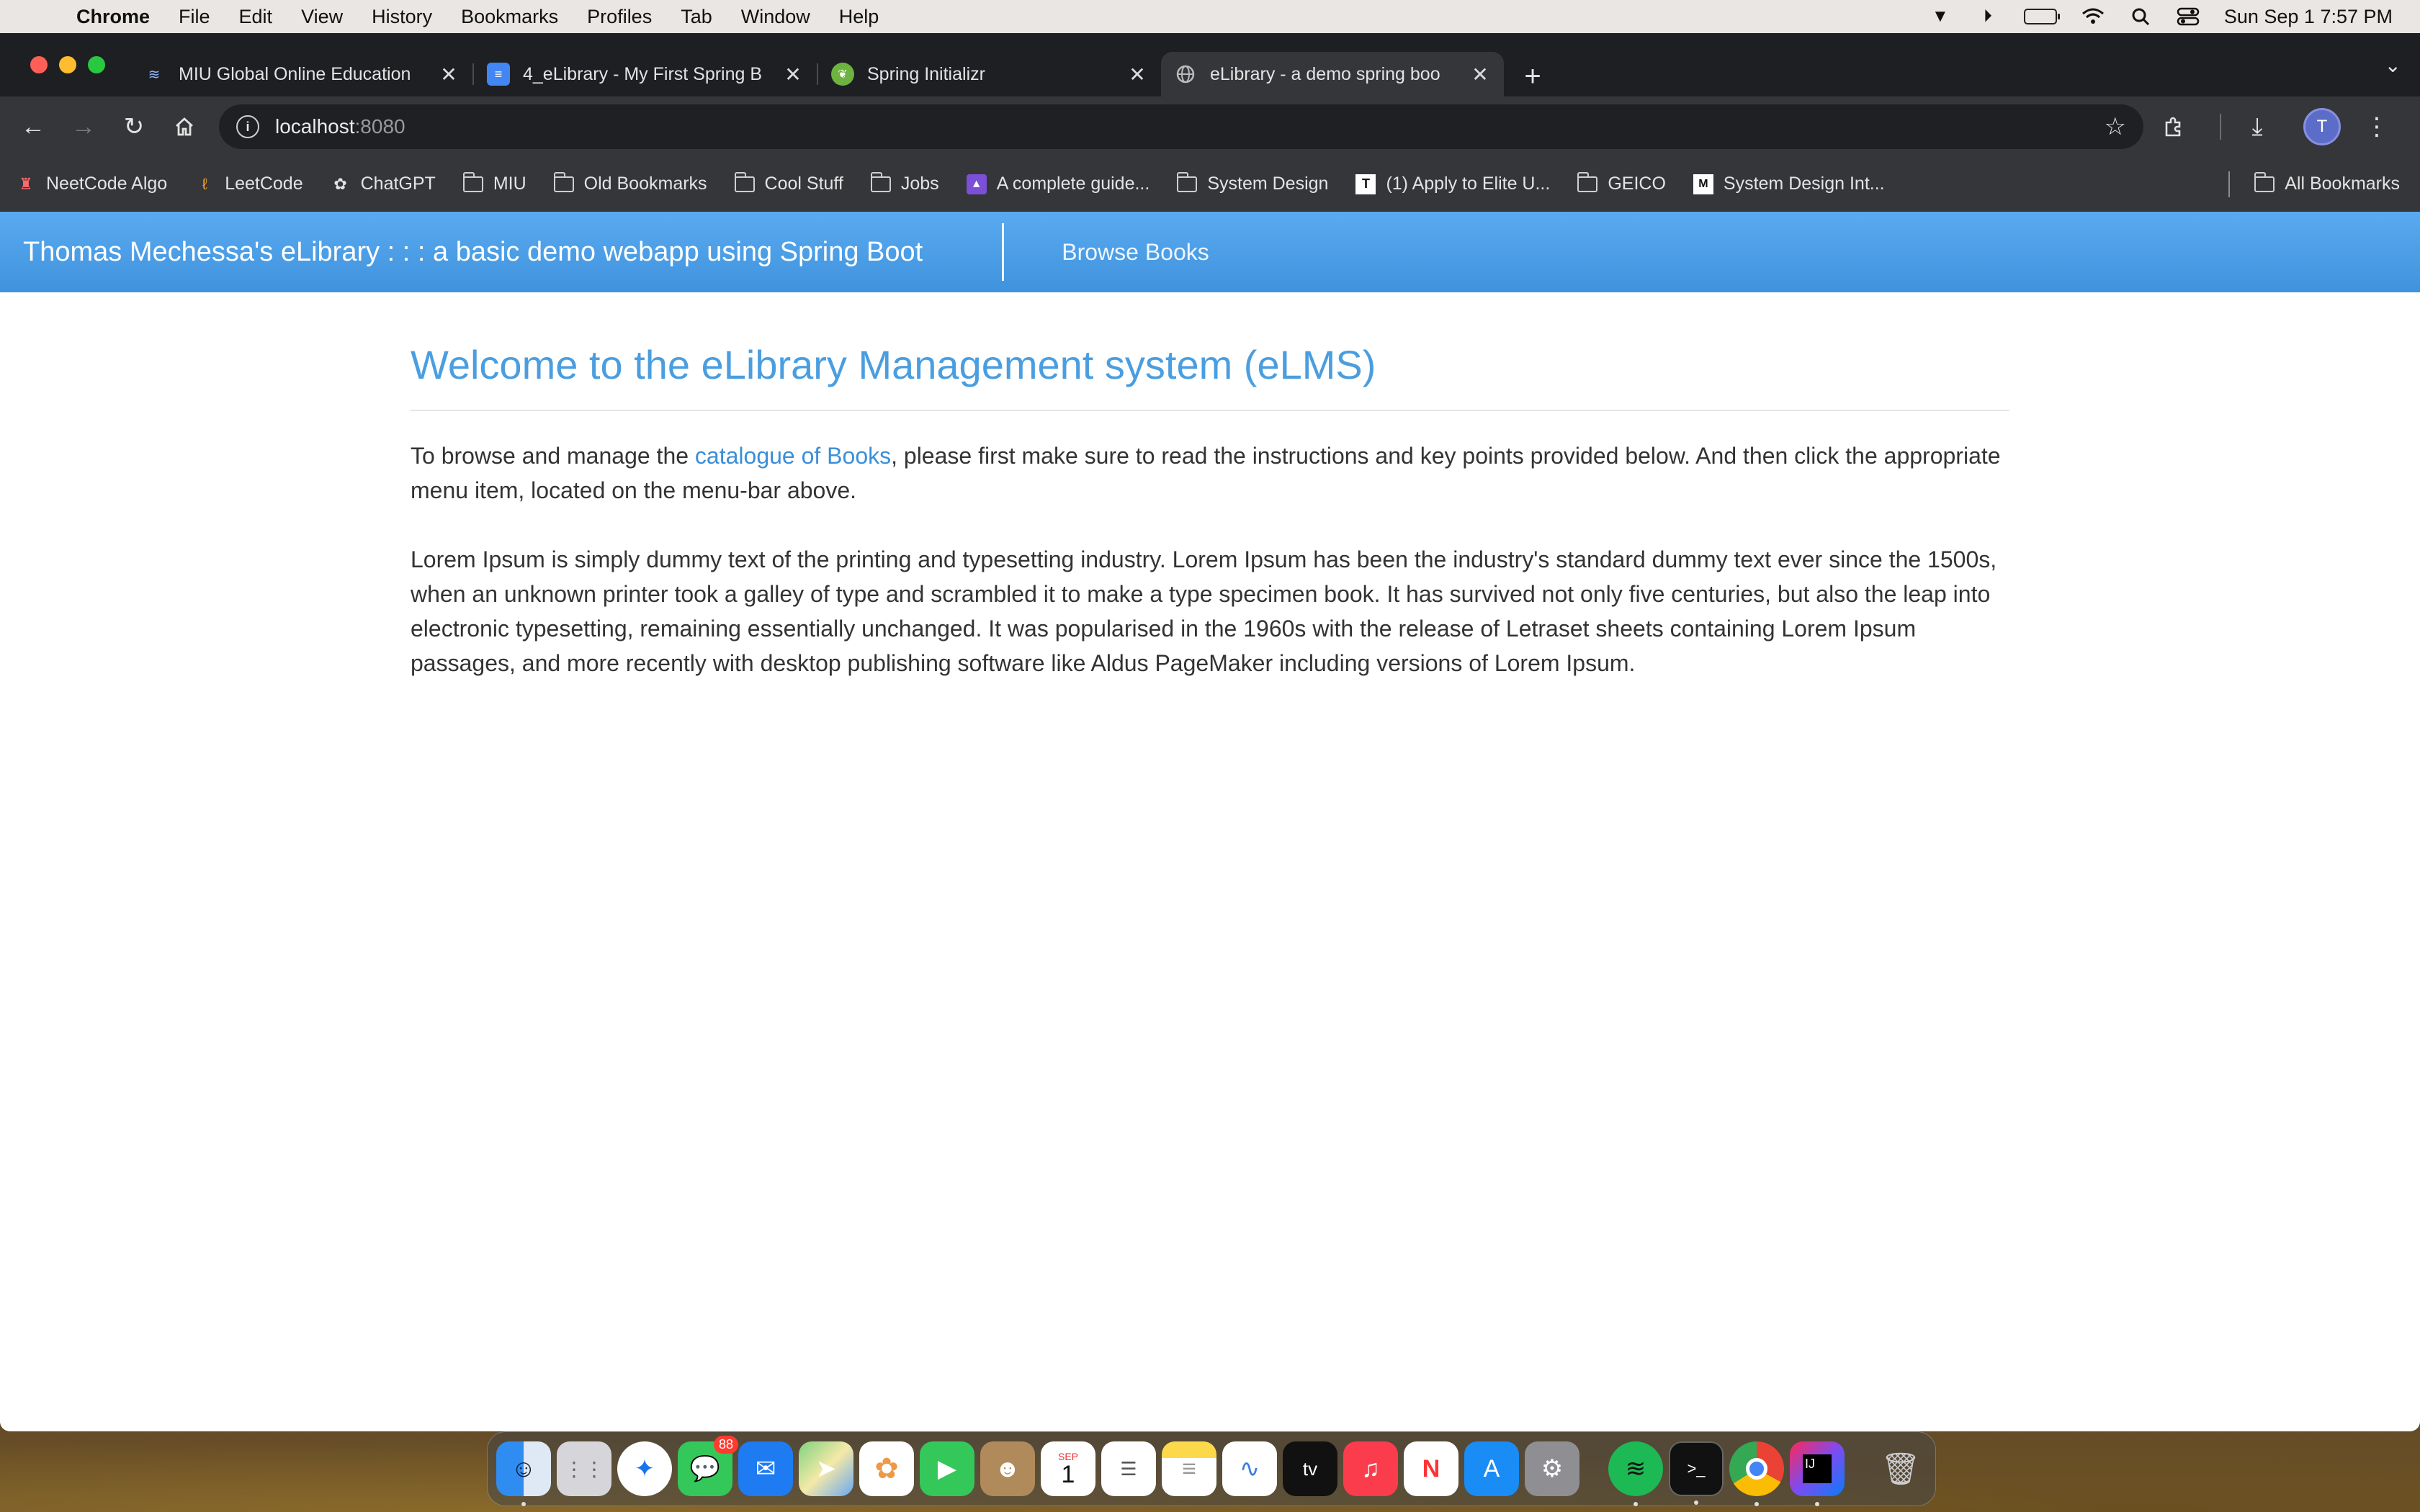 This screenshot has height=1512, width=2420. Describe the element at coordinates (765, 1468) in the screenshot. I see `mail-icon: ✉` at that location.